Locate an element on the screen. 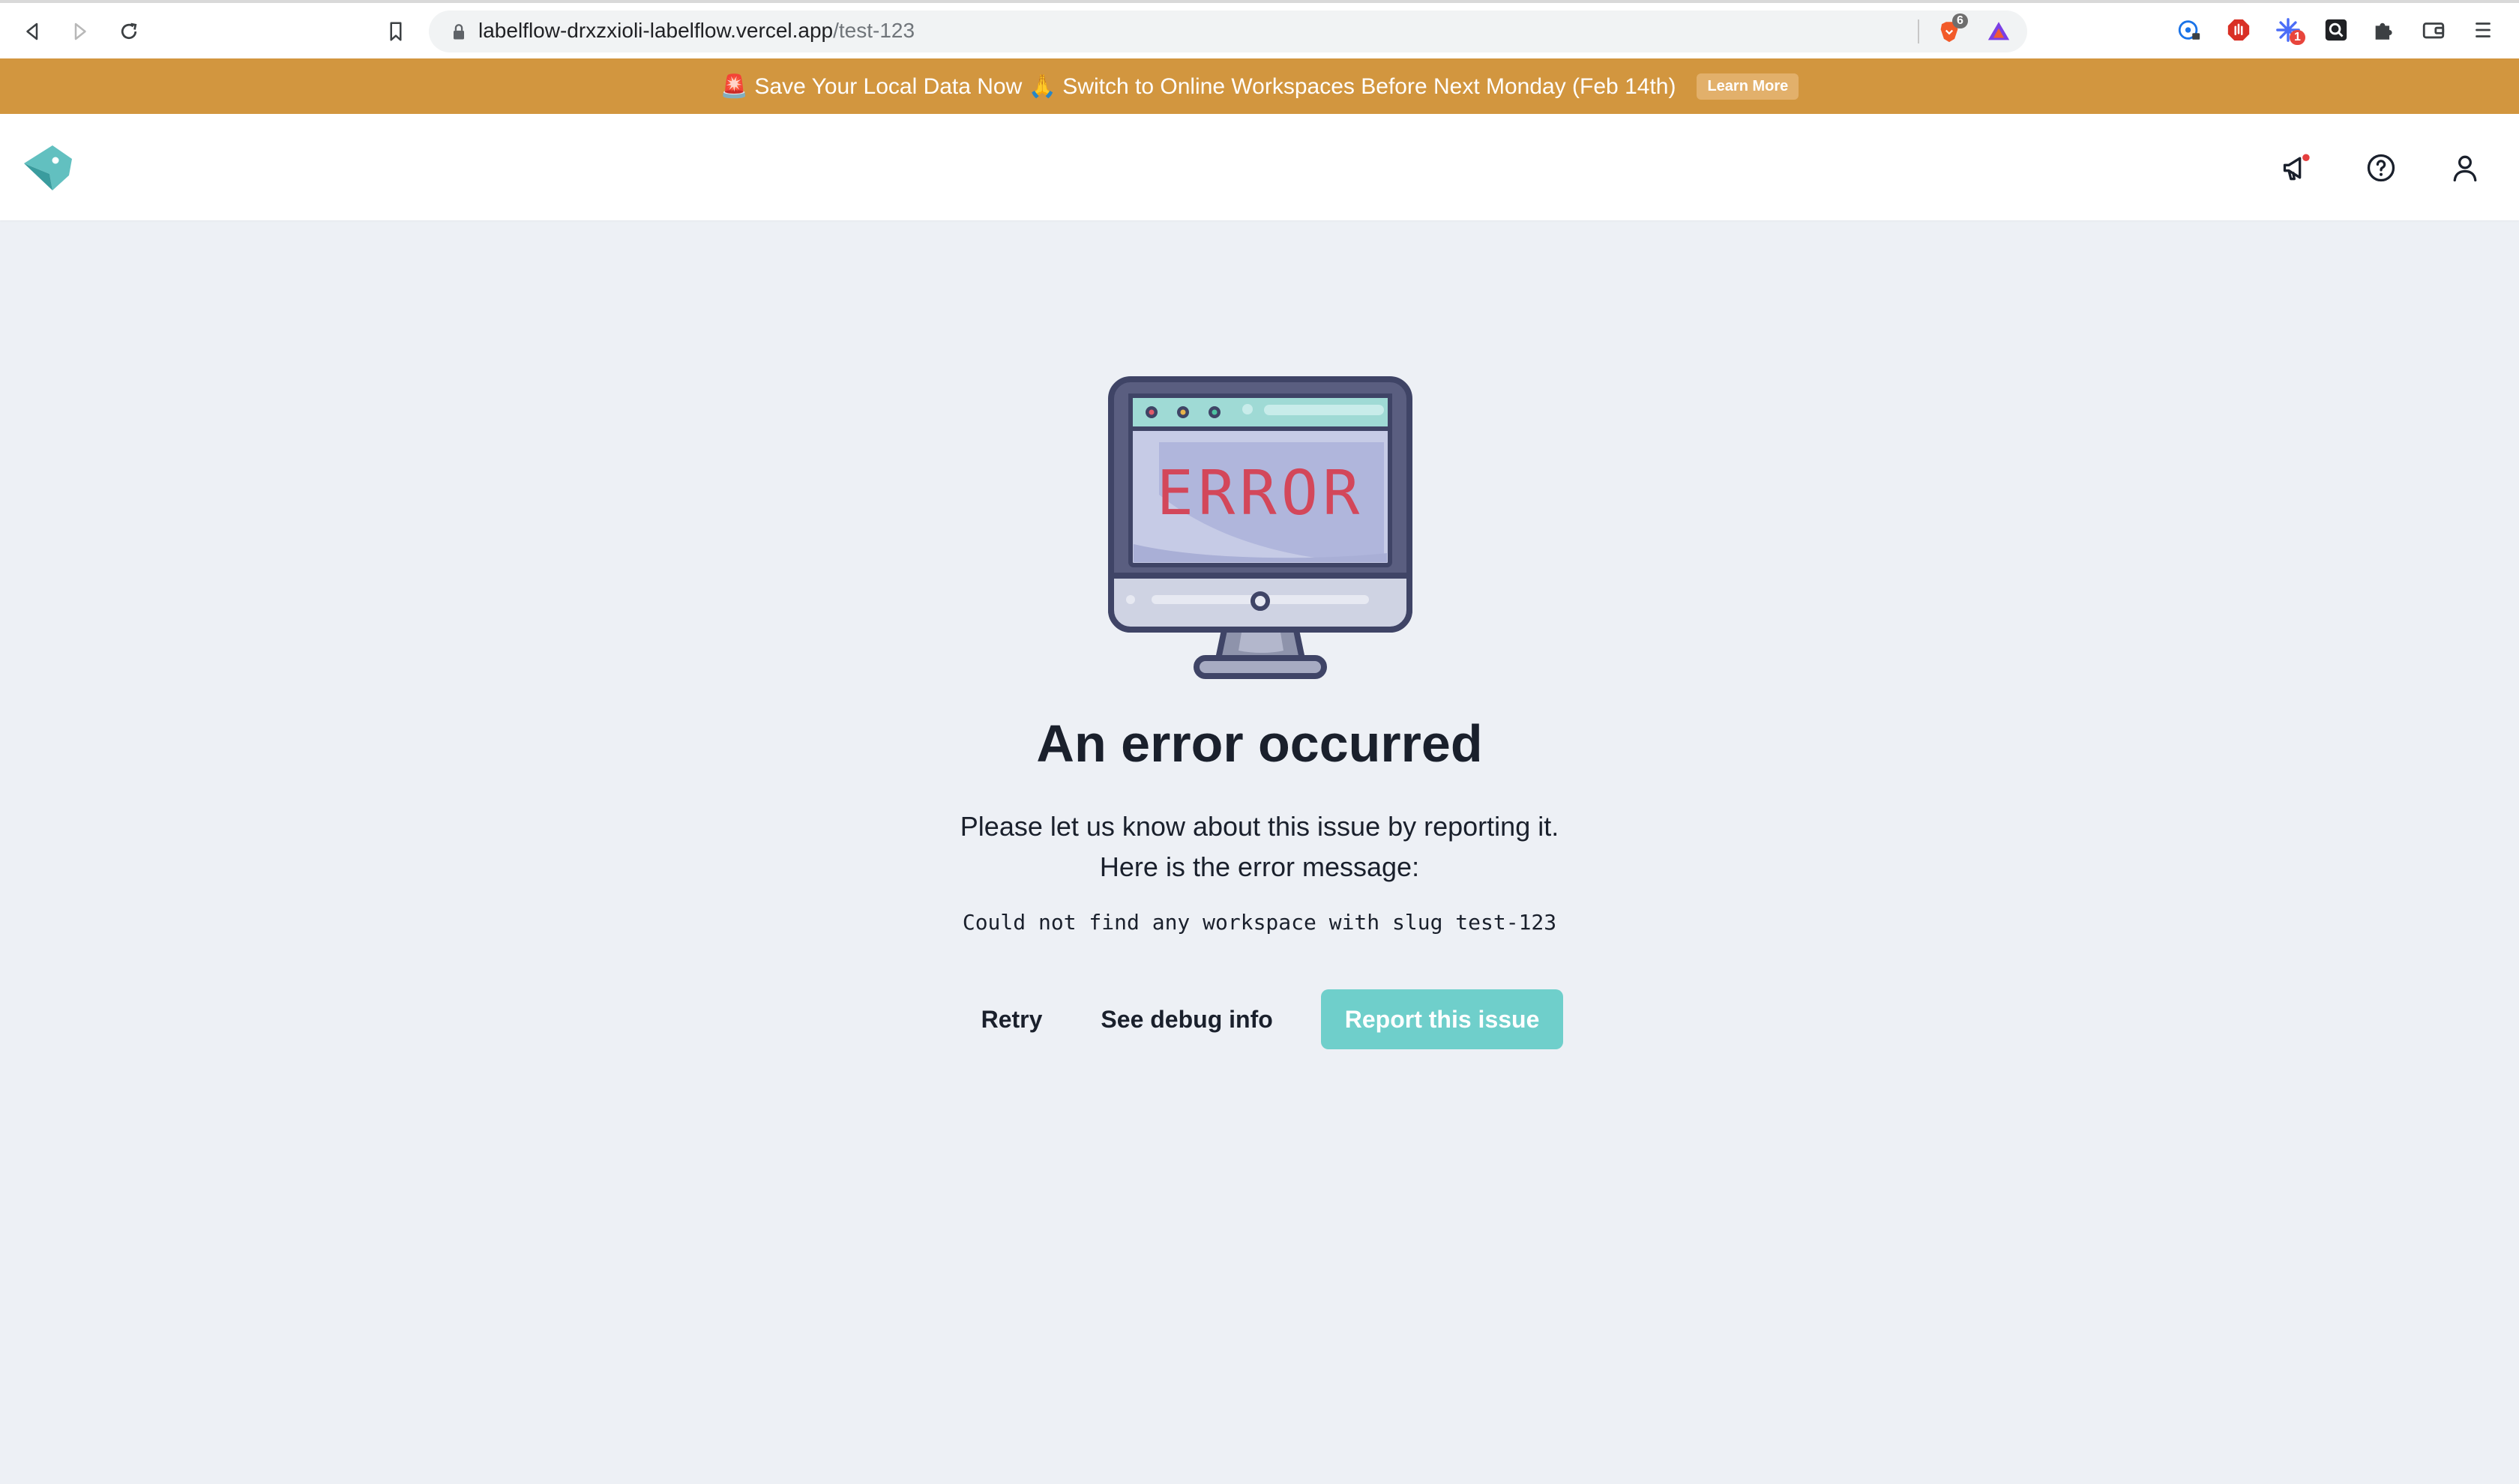 This screenshot has height=1484, width=2519. extension-password-button is located at coordinates (2189, 30).